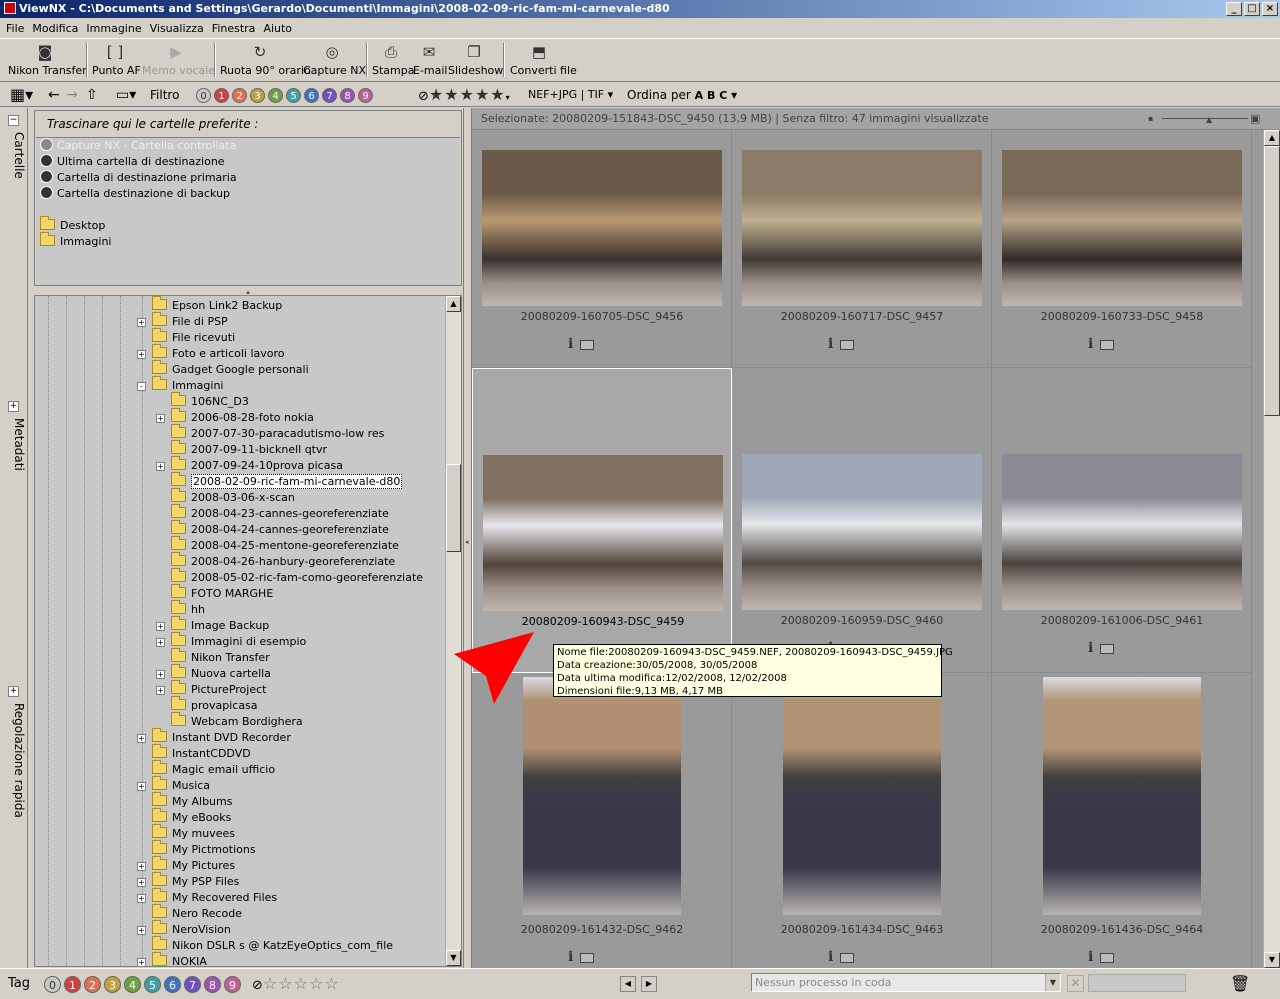 This screenshot has width=1280, height=999. I want to click on tree-node: 2008-04-25-mentone-georeferenziate, so click(285, 545).